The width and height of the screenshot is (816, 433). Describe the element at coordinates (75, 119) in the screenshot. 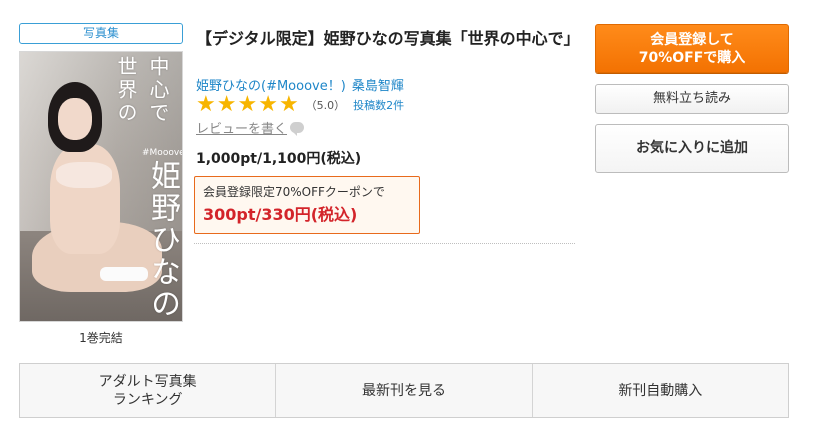

I see `cover-figure-face` at that location.